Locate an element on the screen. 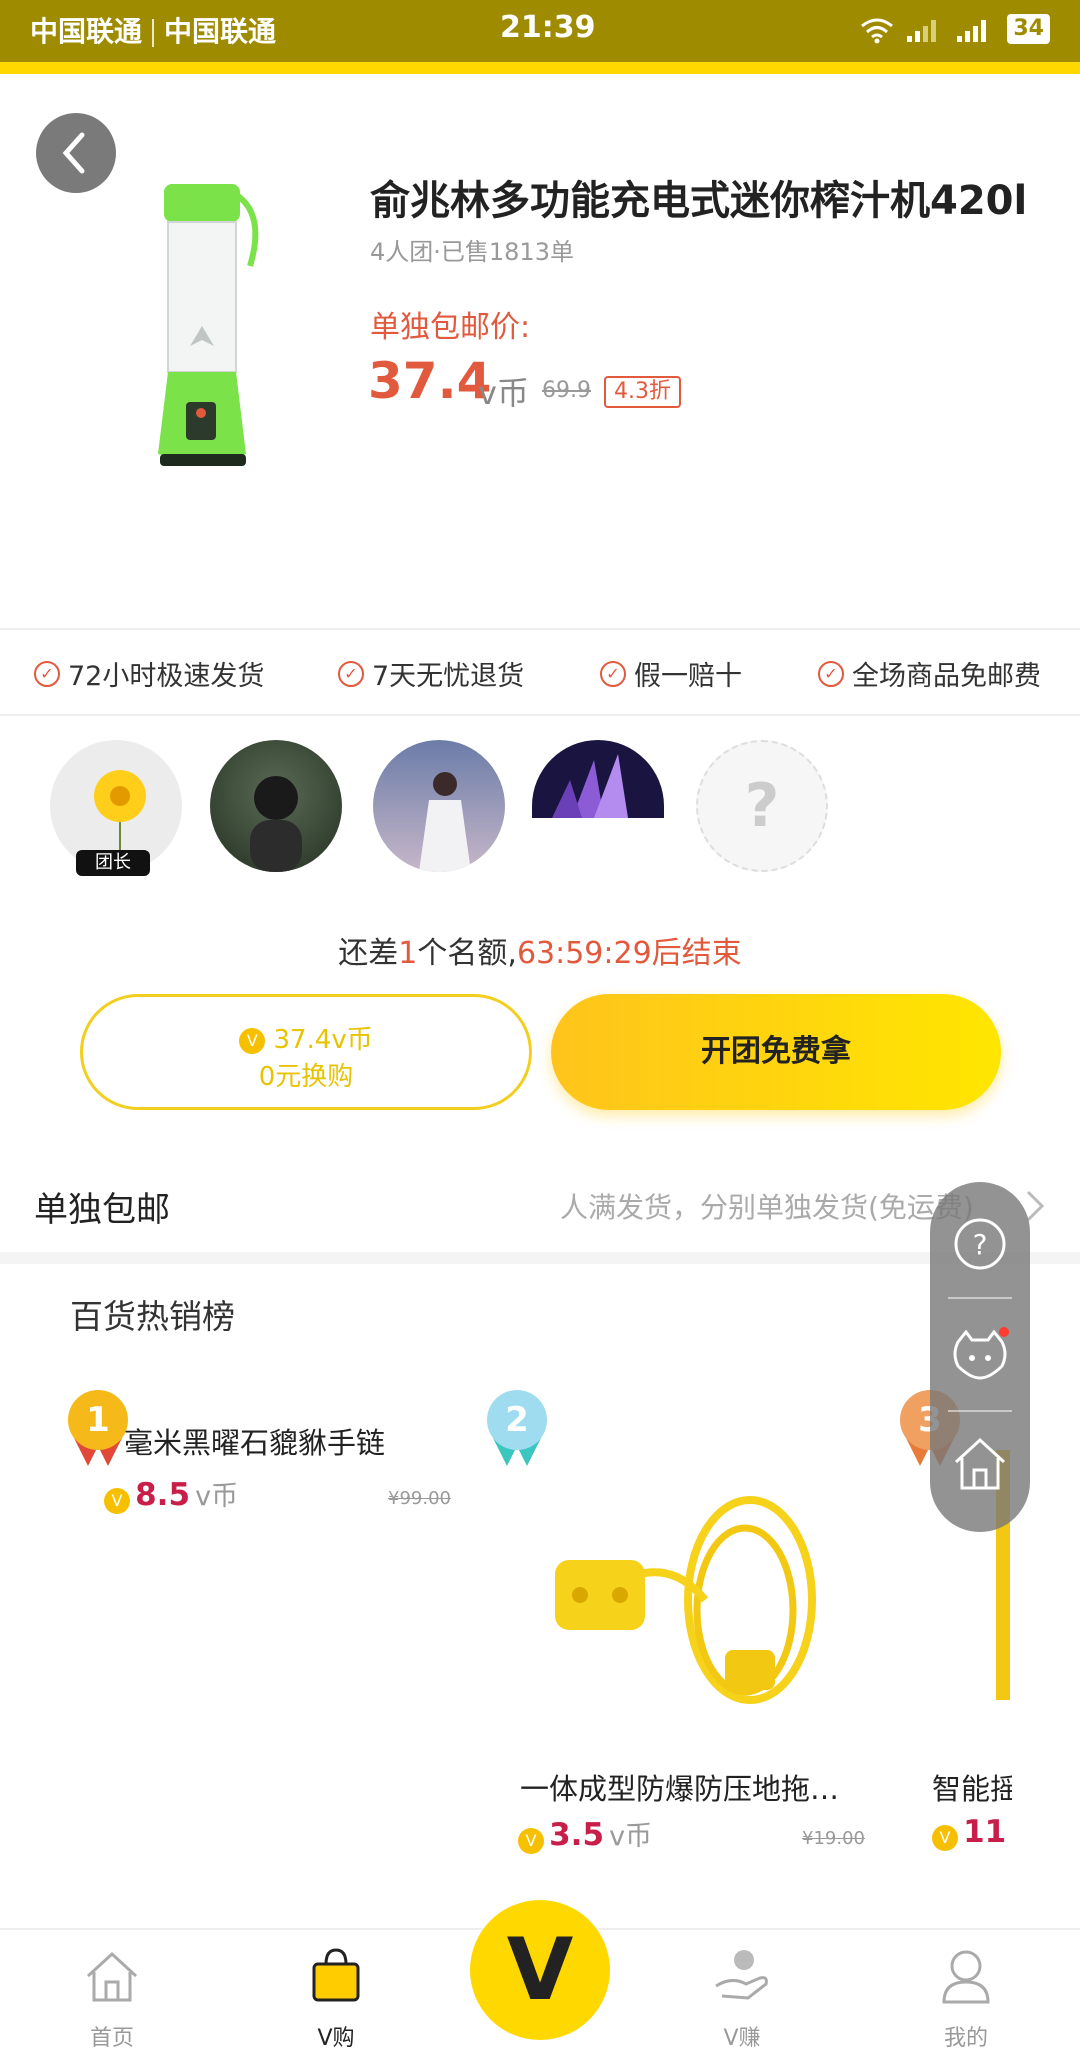 Image resolution: width=1080 pixels, height=2062 pixels. tab-label: 首页 is located at coordinates (111, 2038).